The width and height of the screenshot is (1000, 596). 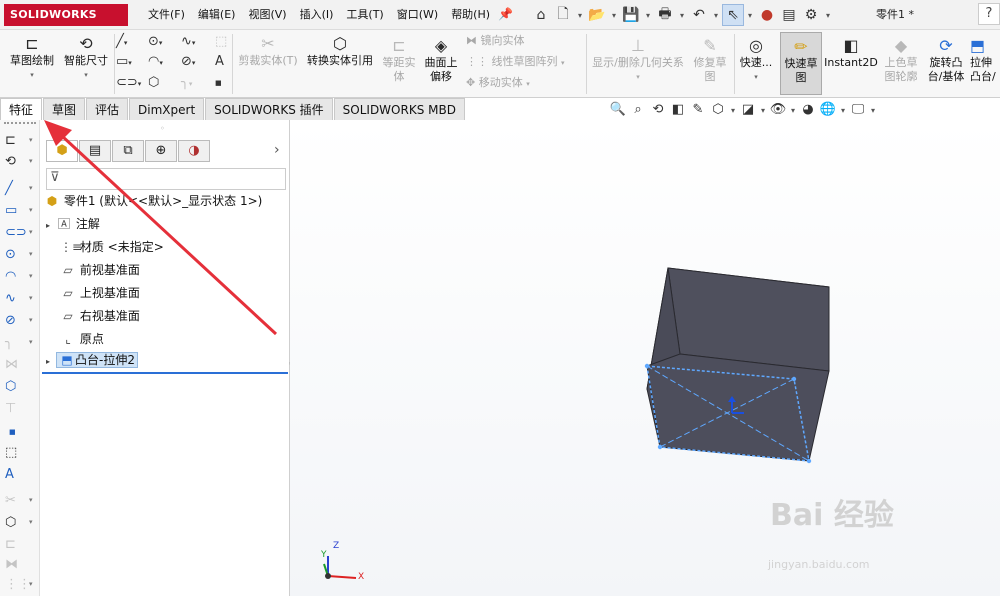 I want to click on mirror-entities-button: ⧓ 镜向实体, so click(x=495, y=41).